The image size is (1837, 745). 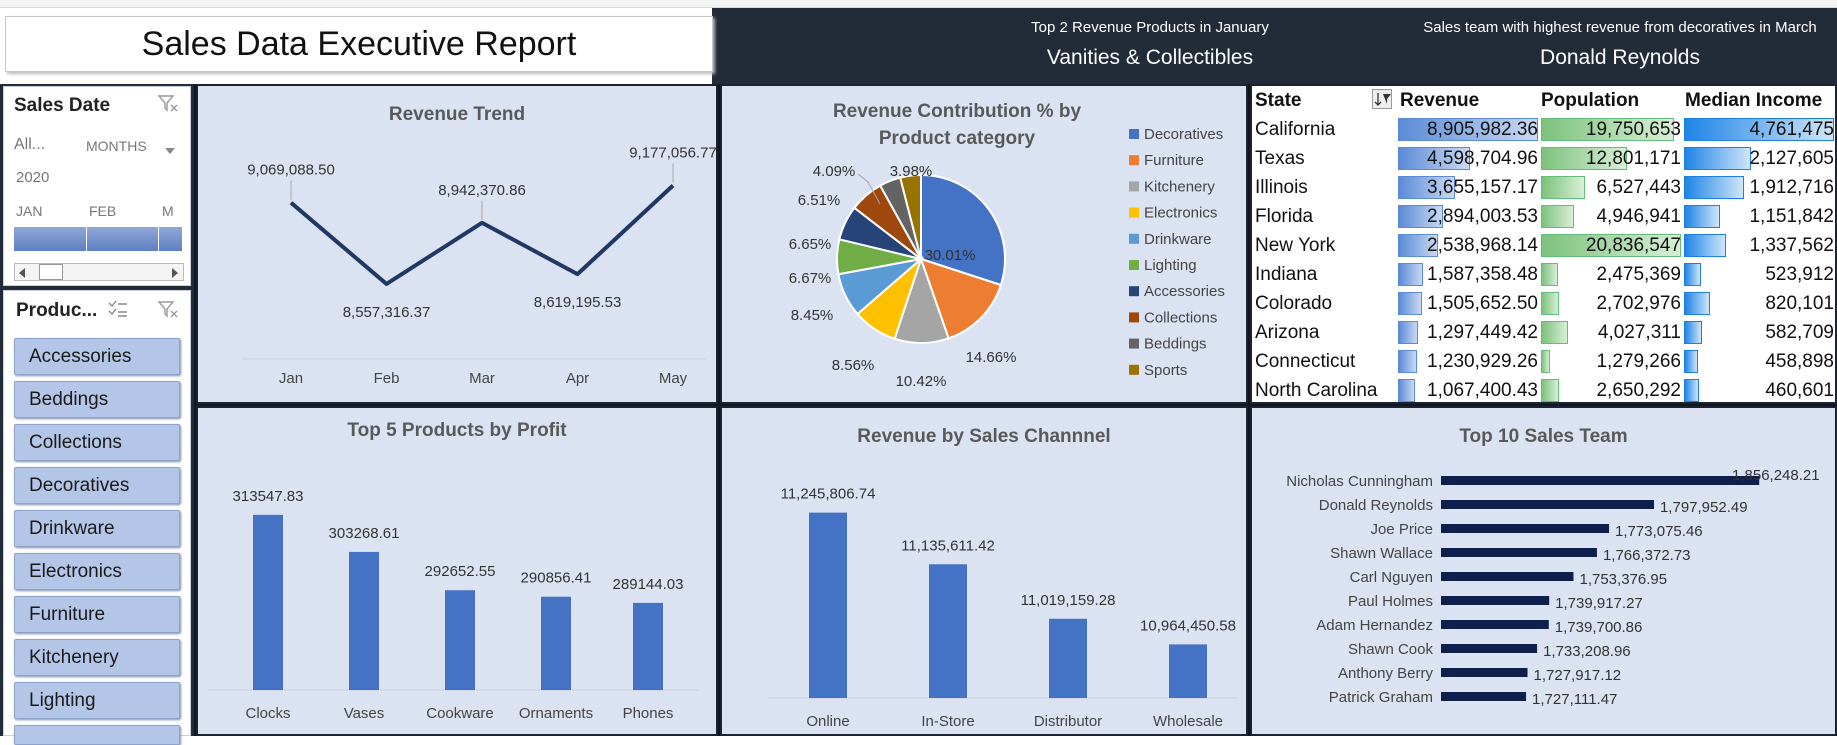 I want to click on population-cell: 4,946,941, so click(x=1638, y=216).